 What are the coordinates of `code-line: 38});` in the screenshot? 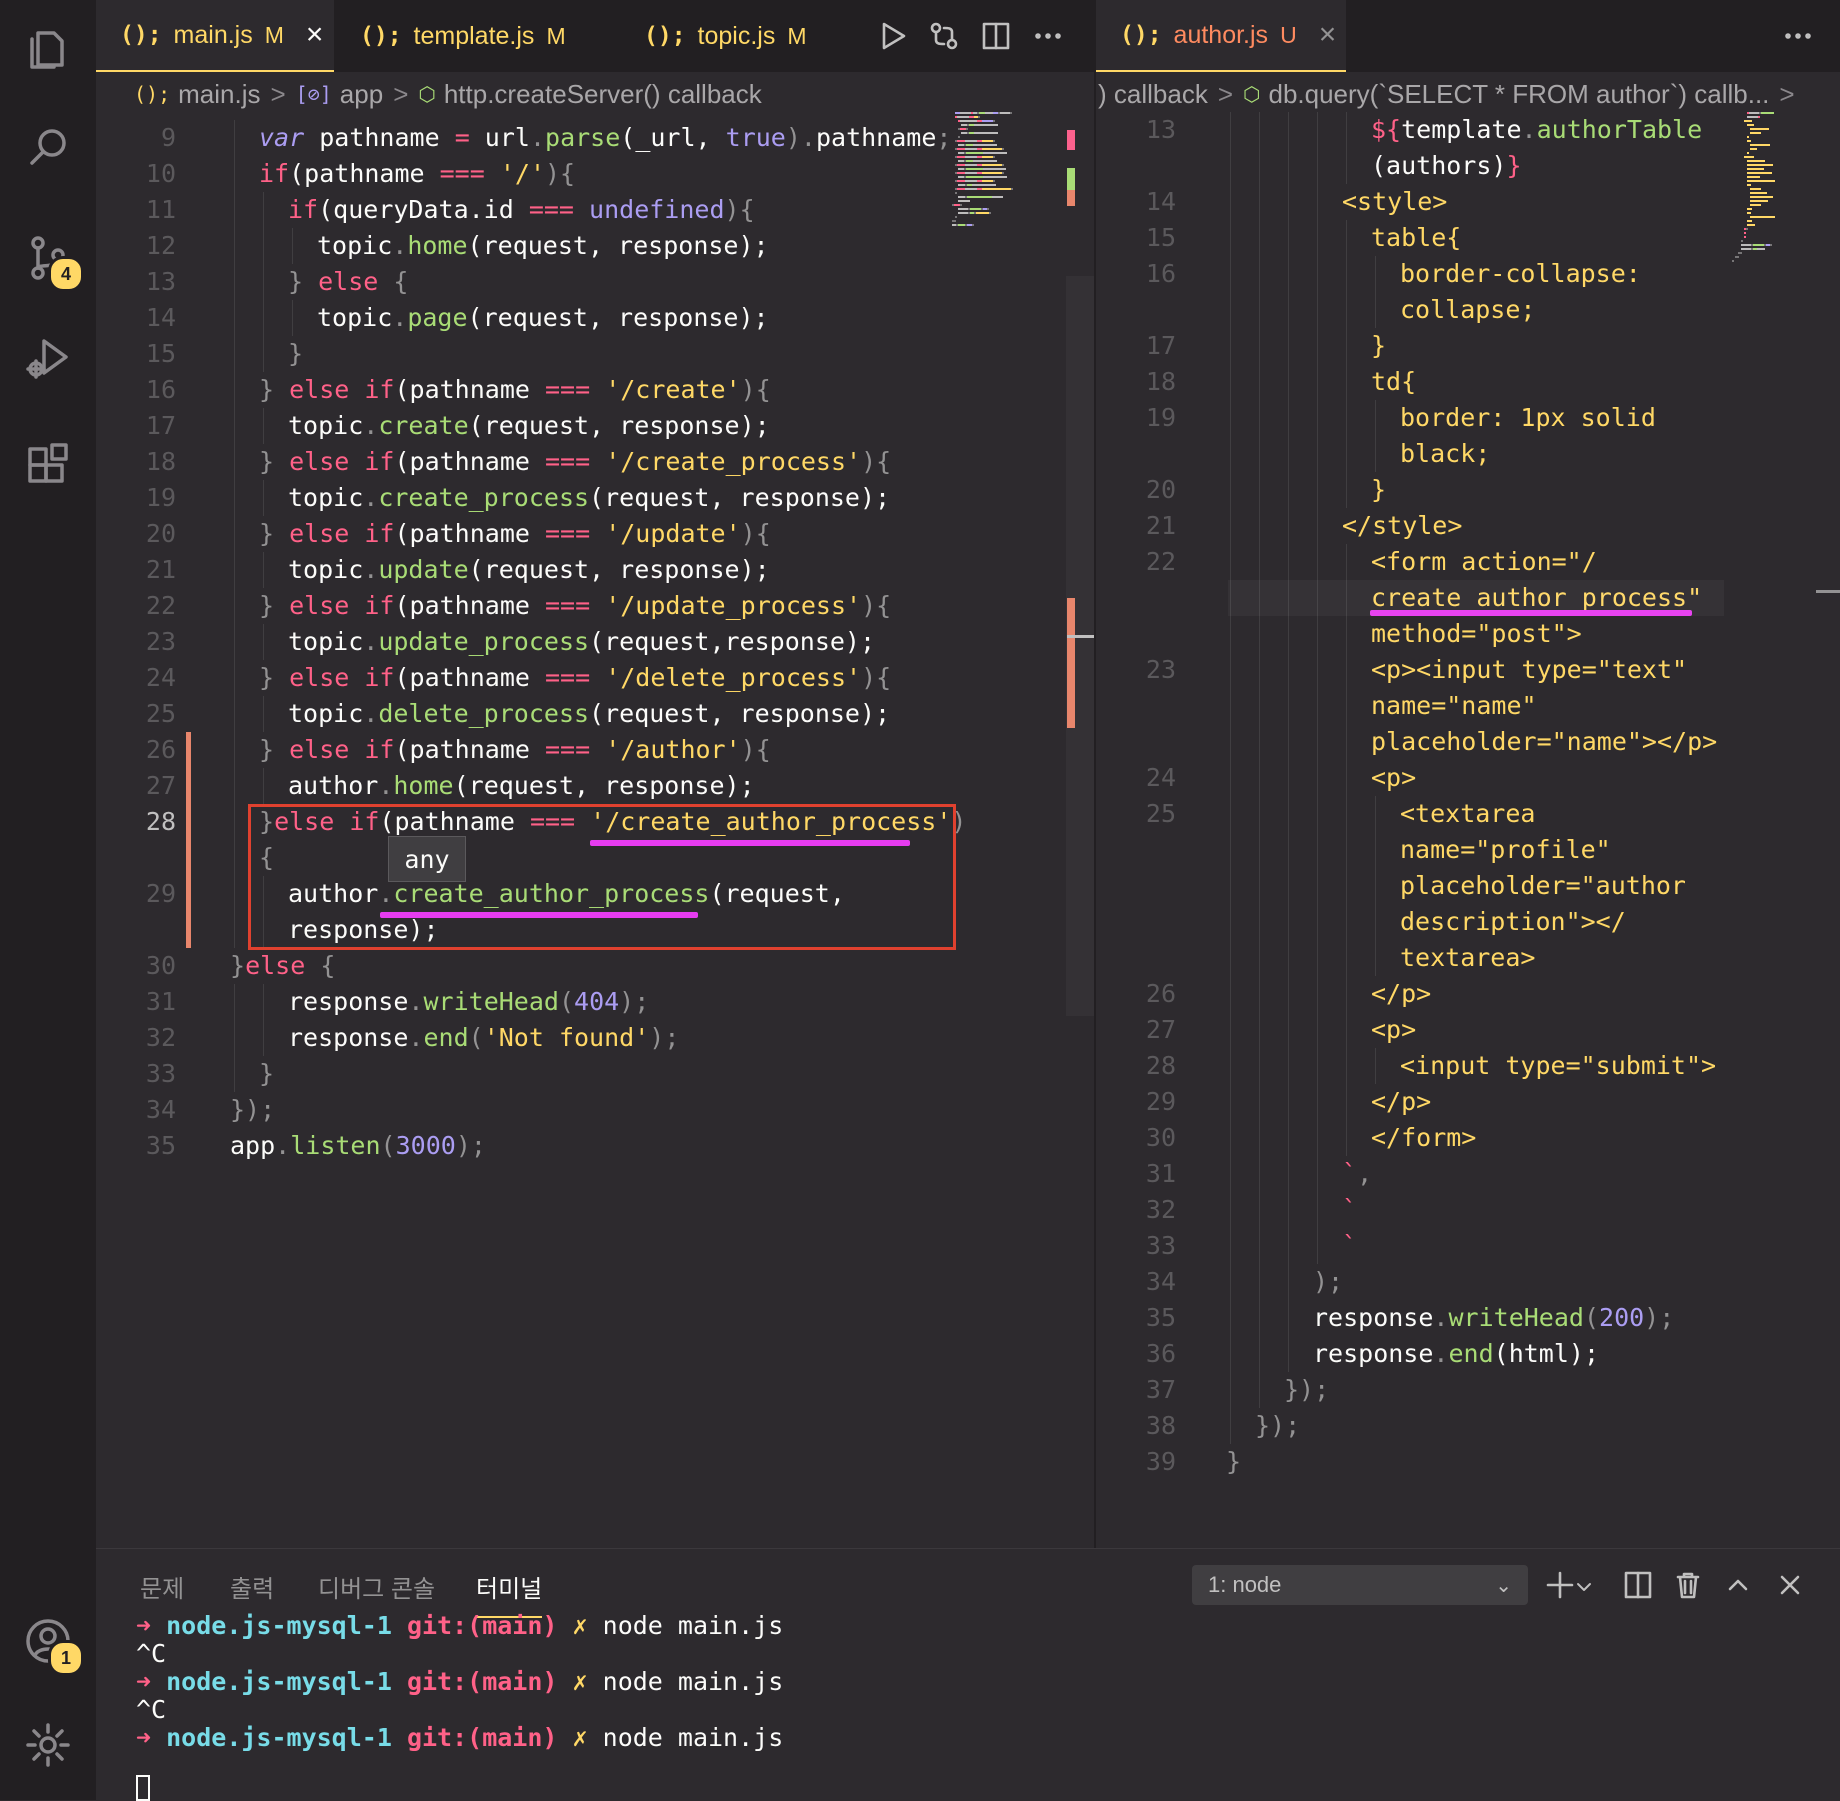 It's located at (1468, 1426).